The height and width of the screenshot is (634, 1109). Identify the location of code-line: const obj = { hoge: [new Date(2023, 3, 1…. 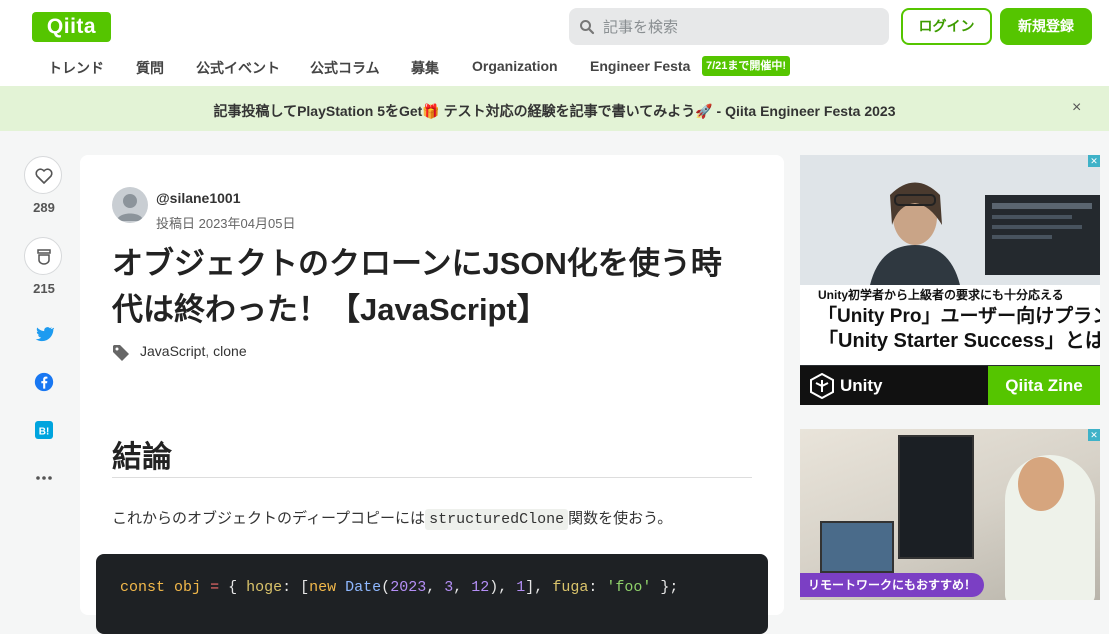
(399, 587).